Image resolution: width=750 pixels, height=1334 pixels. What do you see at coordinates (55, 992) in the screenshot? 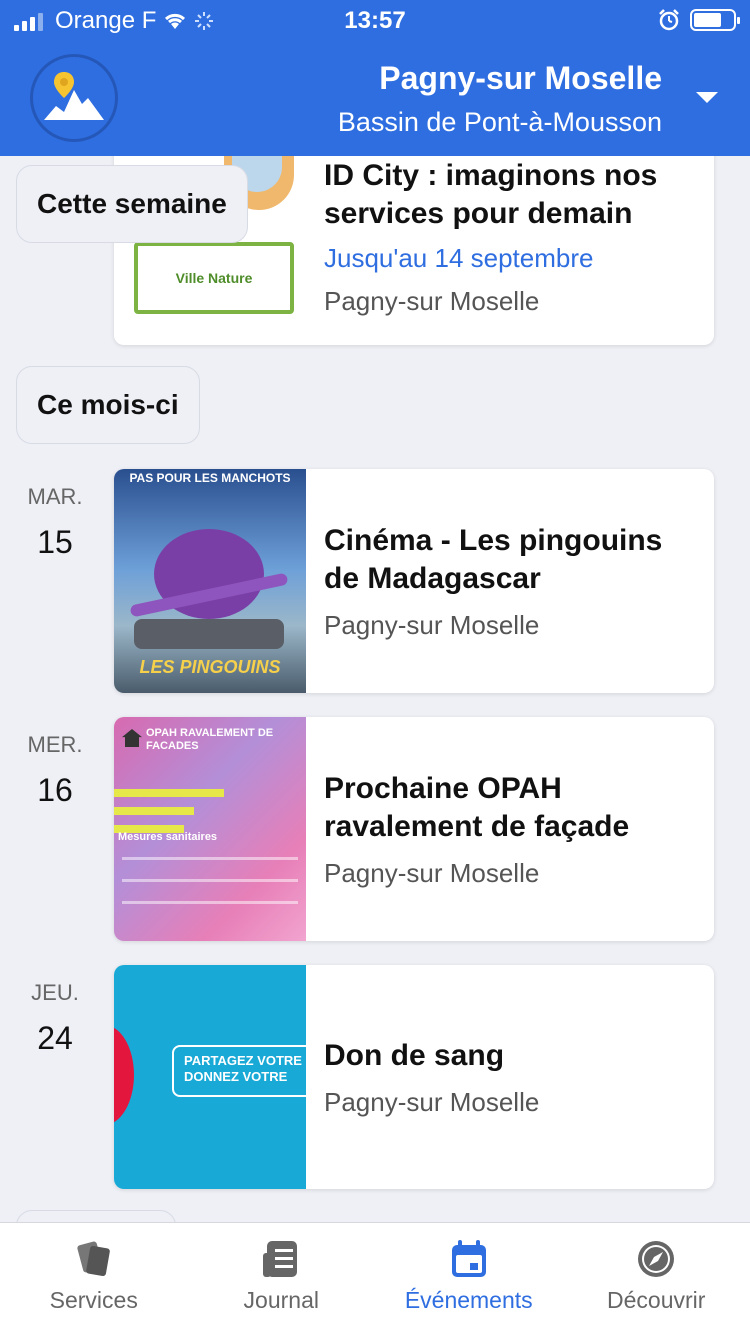
I see `day-of-week: JEU.` at bounding box center [55, 992].